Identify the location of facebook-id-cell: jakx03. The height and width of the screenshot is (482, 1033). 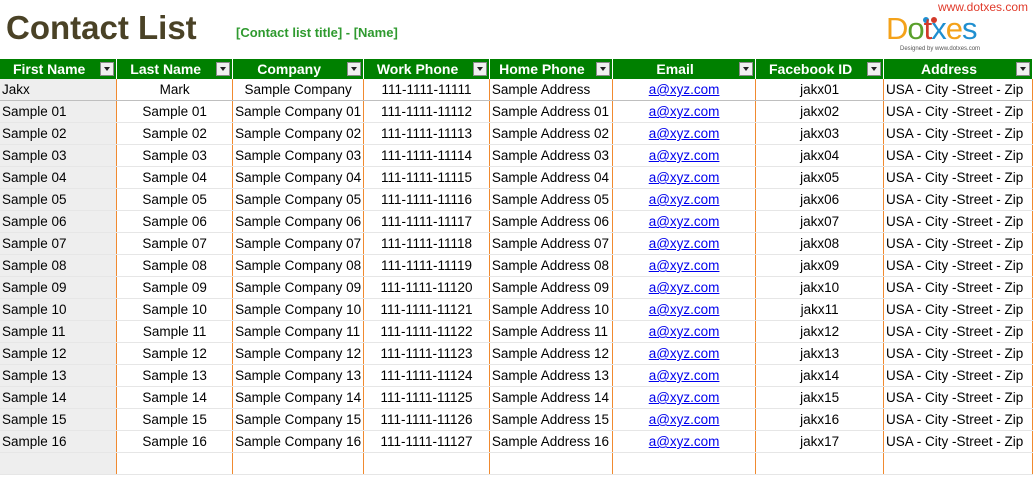
(820, 133).